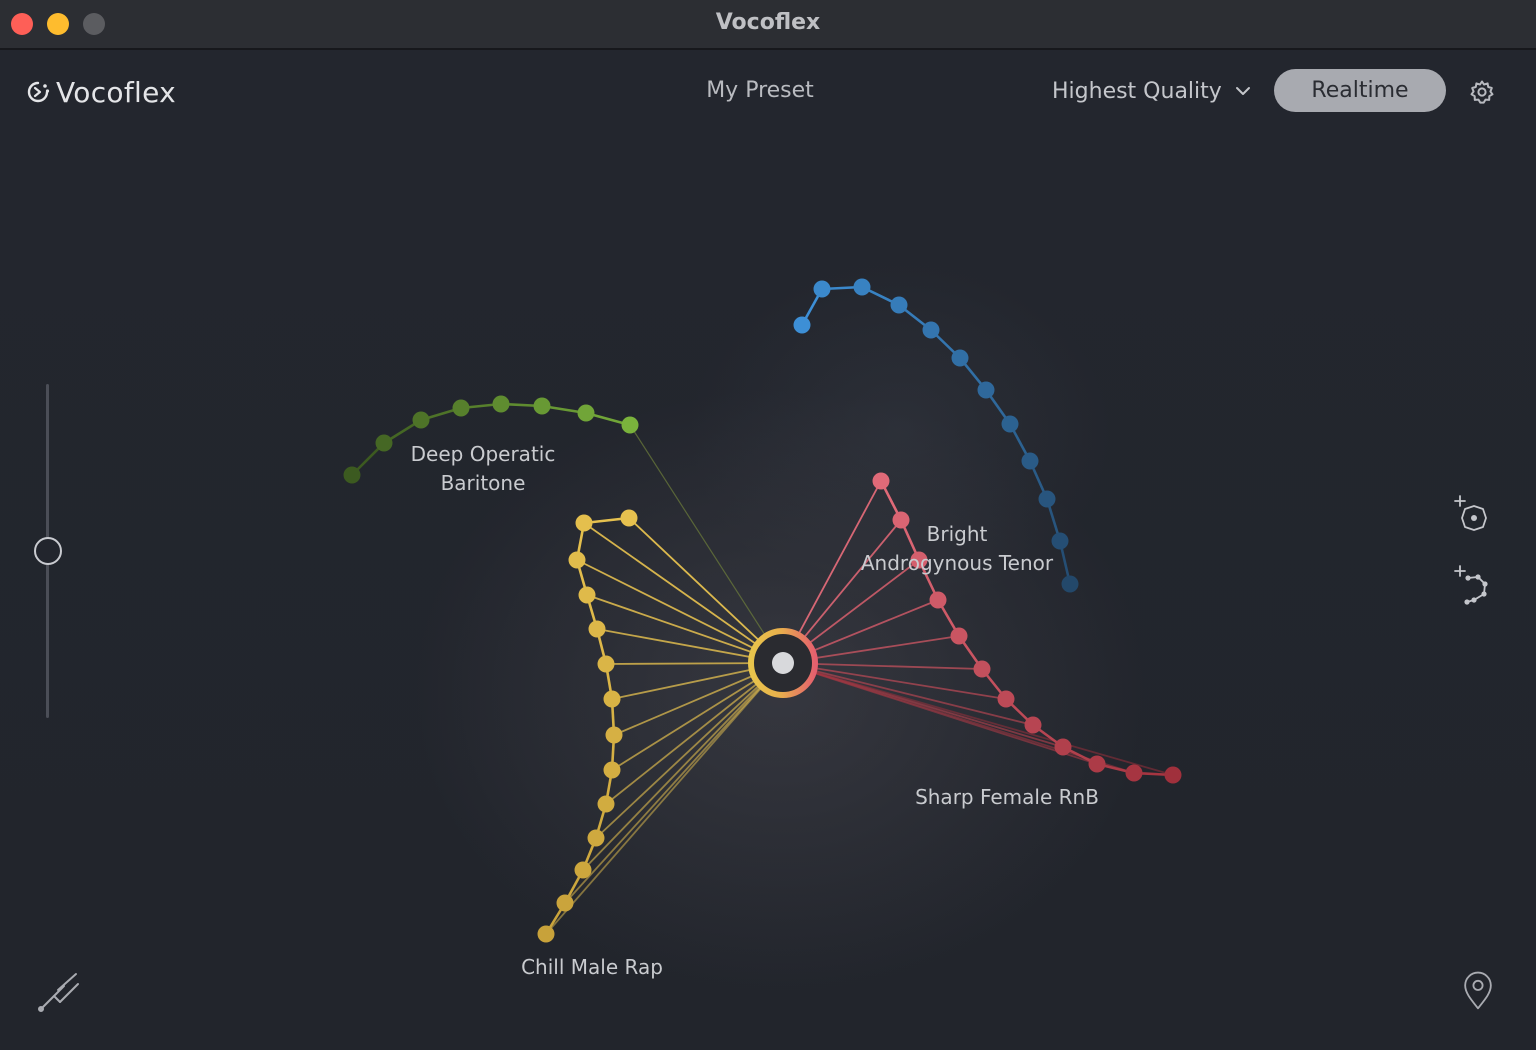 The height and width of the screenshot is (1050, 1536). What do you see at coordinates (58, 992) in the screenshot?
I see `tuning-fork-icon` at bounding box center [58, 992].